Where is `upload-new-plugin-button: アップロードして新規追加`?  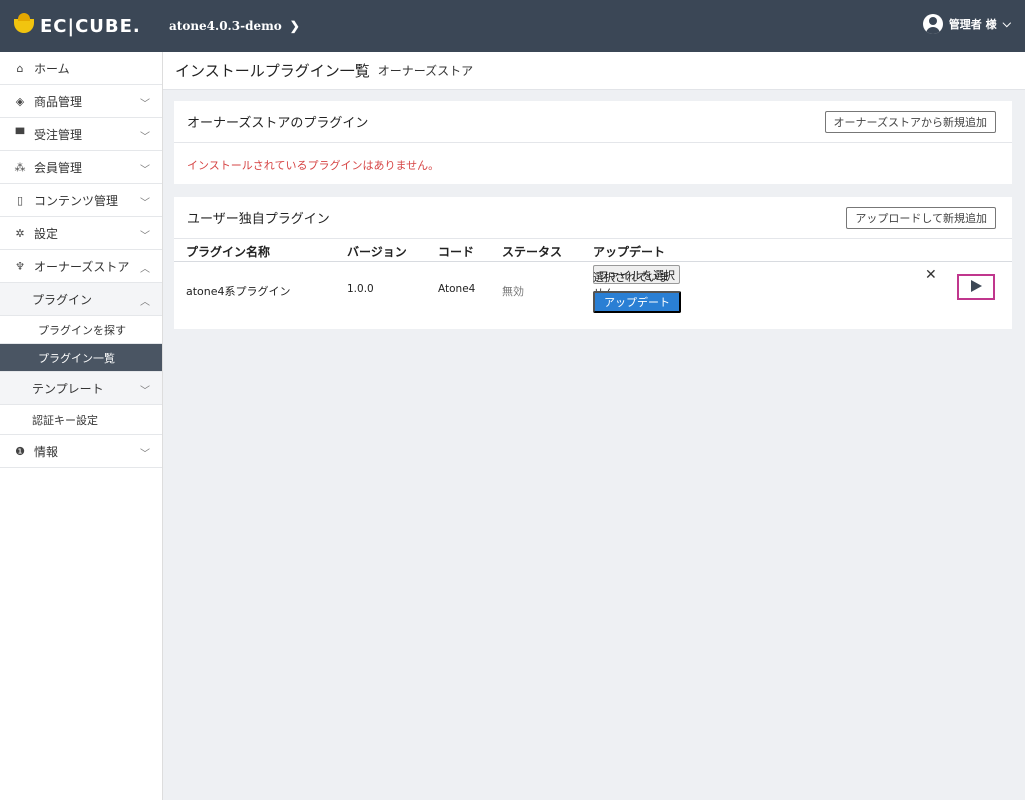
upload-new-plugin-button: アップロードして新規追加 is located at coordinates (921, 218).